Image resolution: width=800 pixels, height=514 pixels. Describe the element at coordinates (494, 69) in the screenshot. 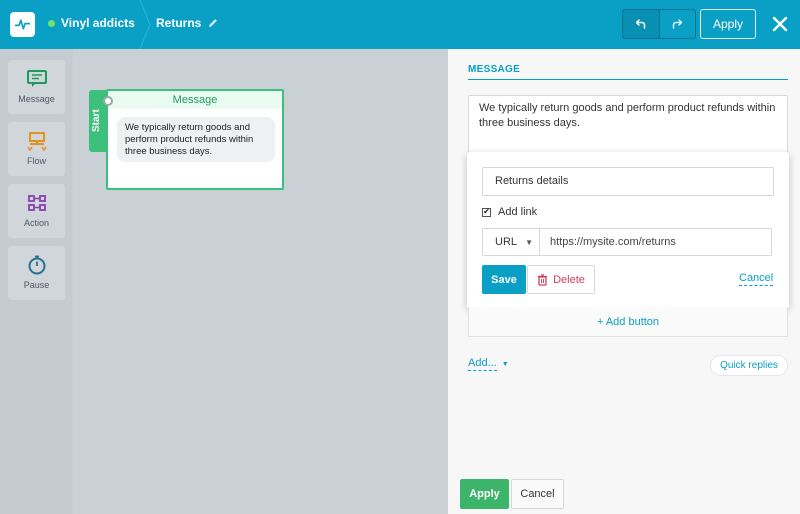

I see `section-title: MESSAGE` at that location.